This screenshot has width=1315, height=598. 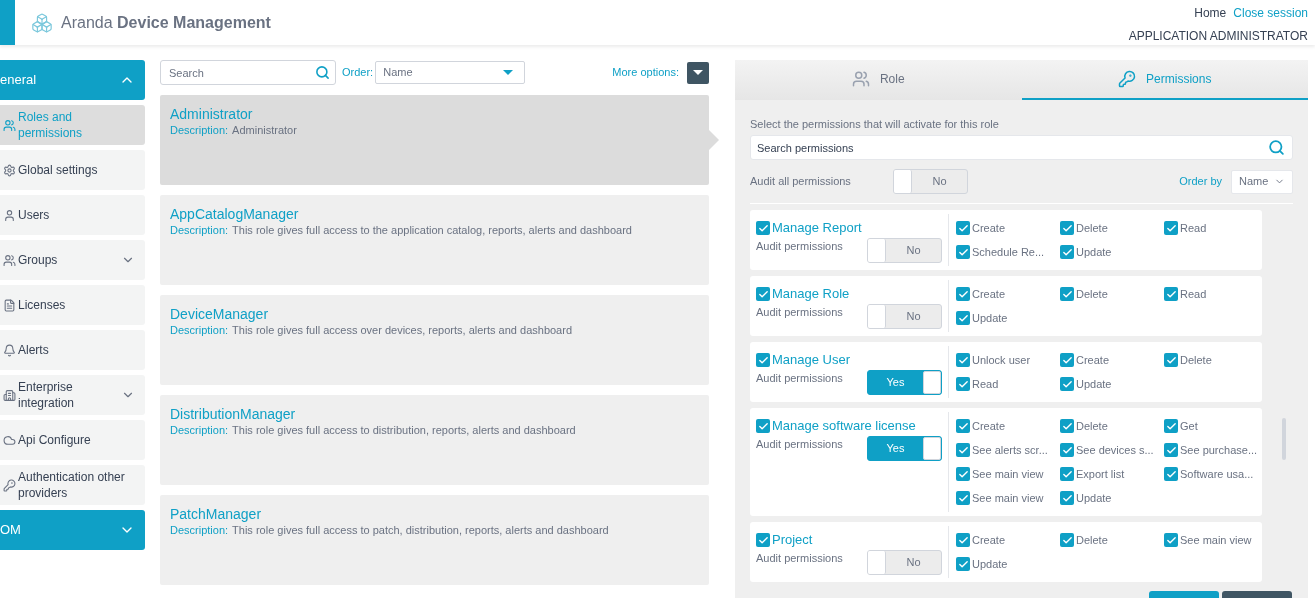 What do you see at coordinates (358, 73) in the screenshot?
I see `order-label: Order:` at bounding box center [358, 73].